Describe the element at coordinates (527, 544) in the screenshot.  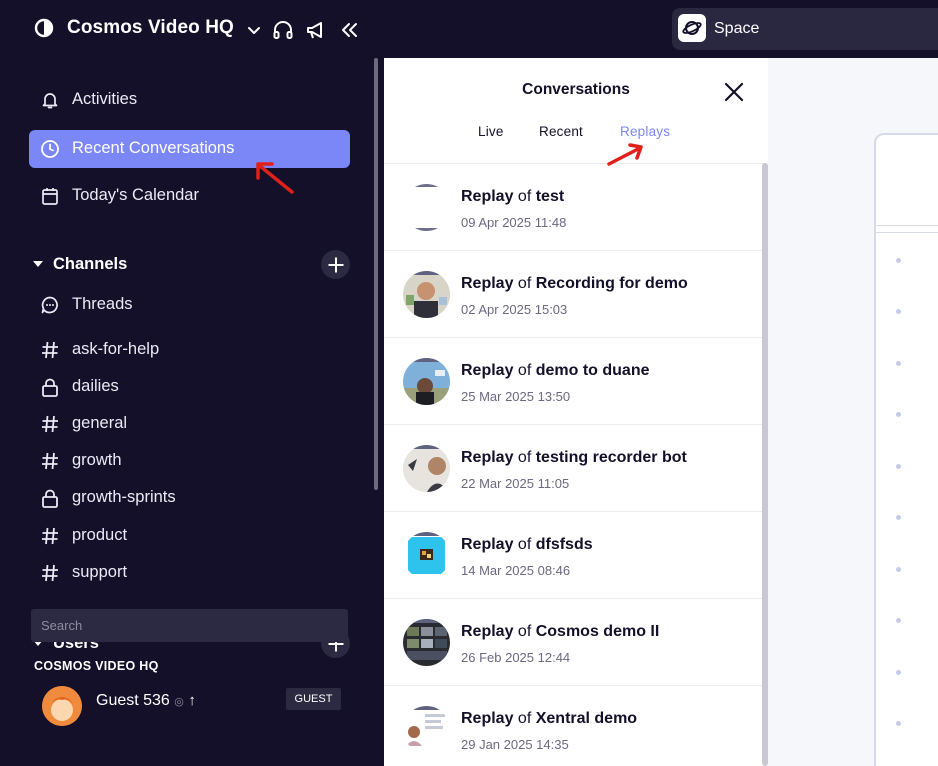
I see `replay-title: Replay of dfsfsds` at that location.